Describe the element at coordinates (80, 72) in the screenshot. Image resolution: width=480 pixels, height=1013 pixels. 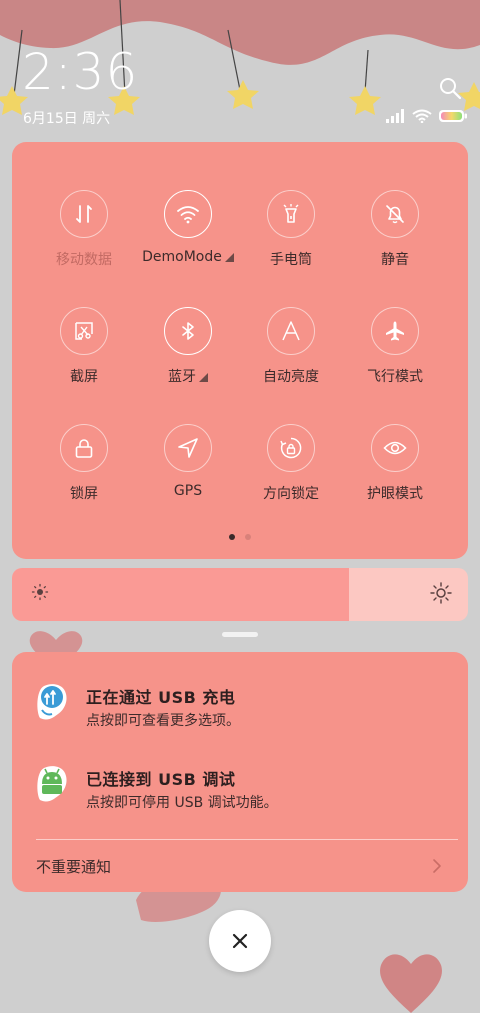
I see `clock-time: 2:36` at that location.